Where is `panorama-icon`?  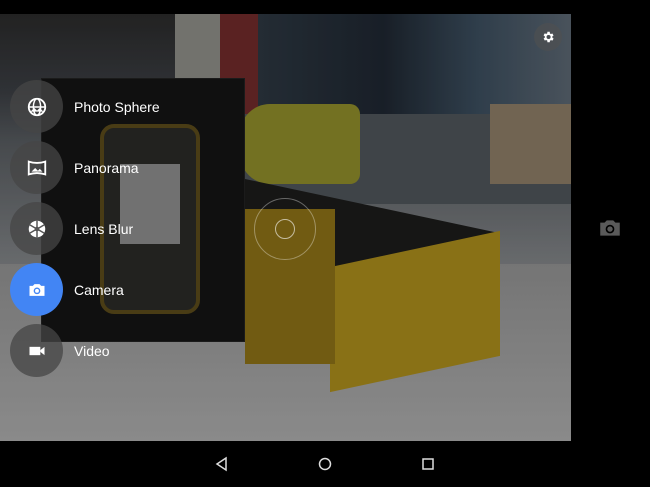
panorama-icon is located at coordinates (36, 167).